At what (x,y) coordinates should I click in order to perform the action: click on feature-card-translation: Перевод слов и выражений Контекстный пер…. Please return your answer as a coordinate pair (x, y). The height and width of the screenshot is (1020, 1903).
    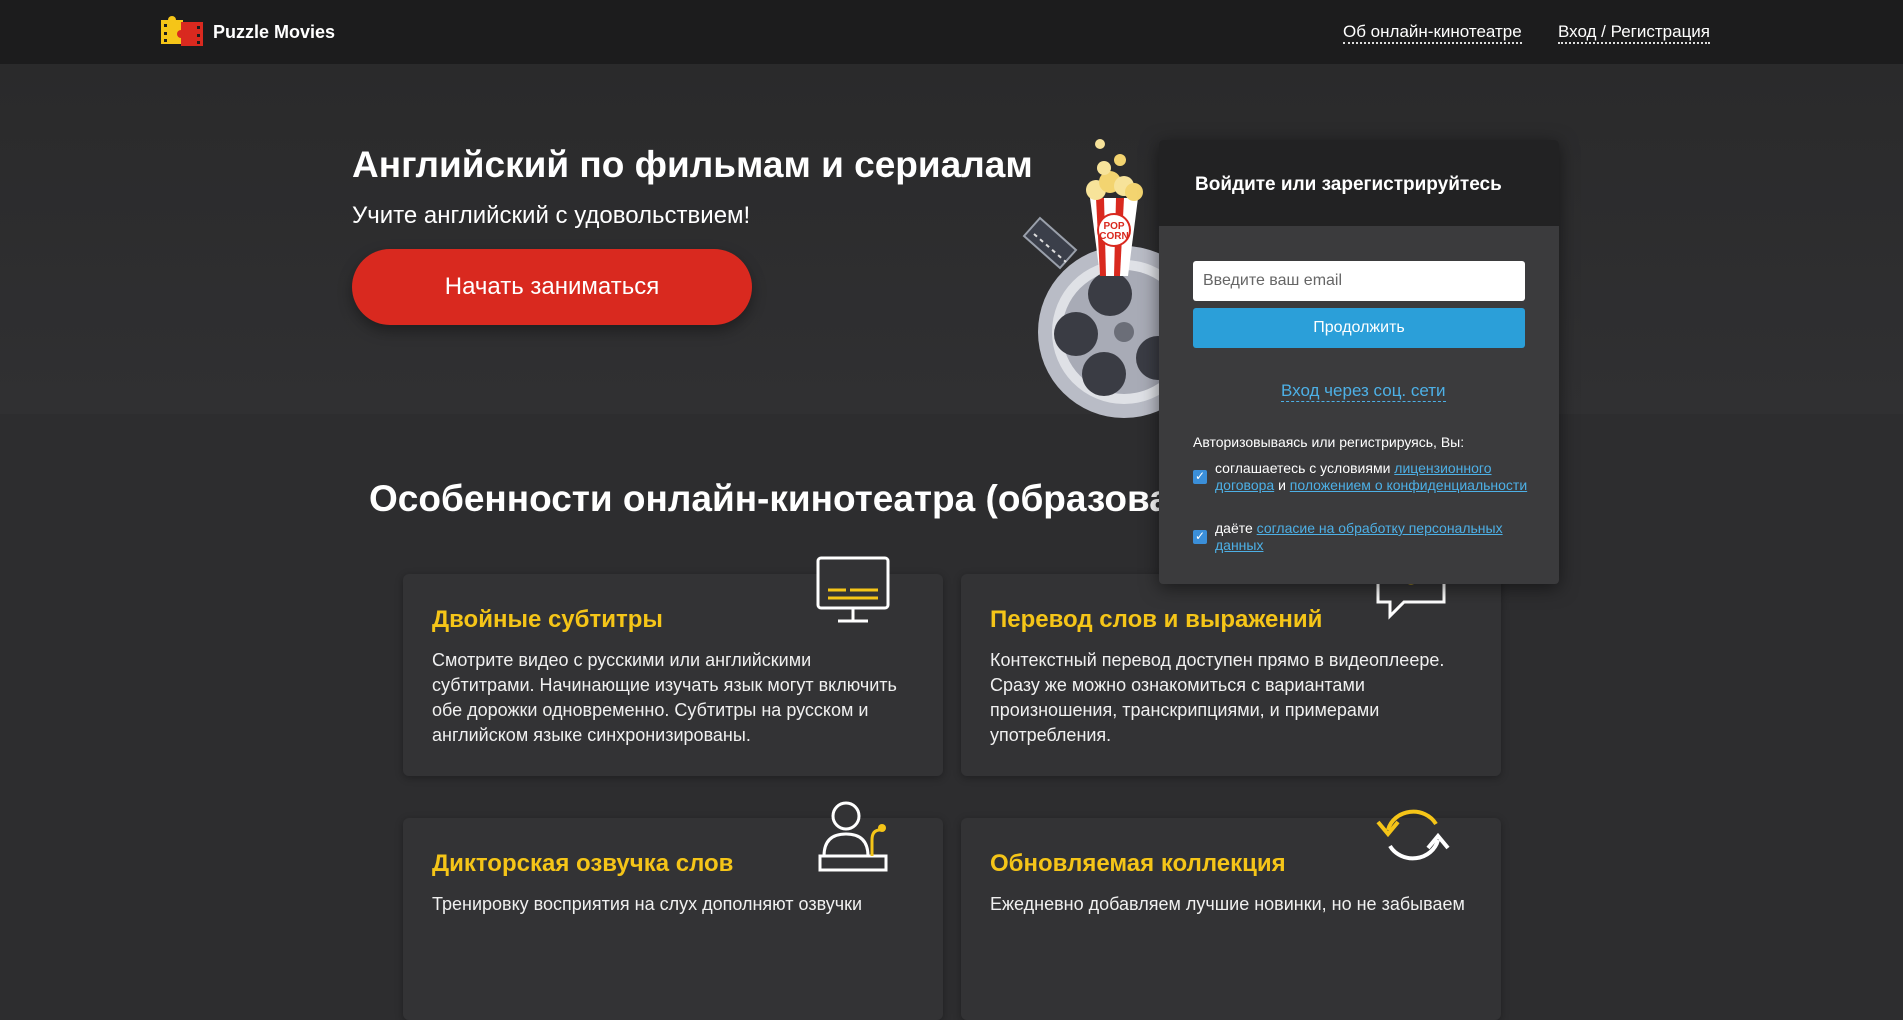
    Looking at the image, I should click on (1231, 669).